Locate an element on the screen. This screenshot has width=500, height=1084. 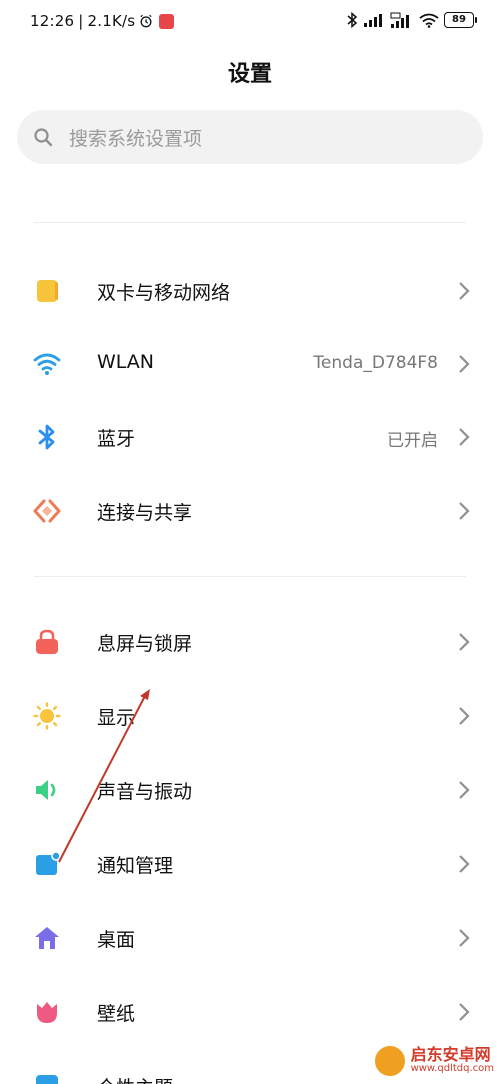
connection-share-icon is located at coordinates (47, 511).